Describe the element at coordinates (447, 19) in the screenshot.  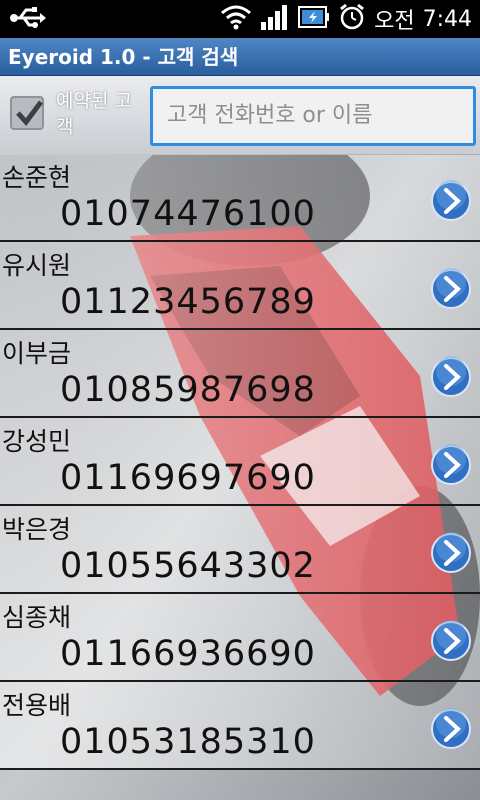
I see `status-time: 7:44` at that location.